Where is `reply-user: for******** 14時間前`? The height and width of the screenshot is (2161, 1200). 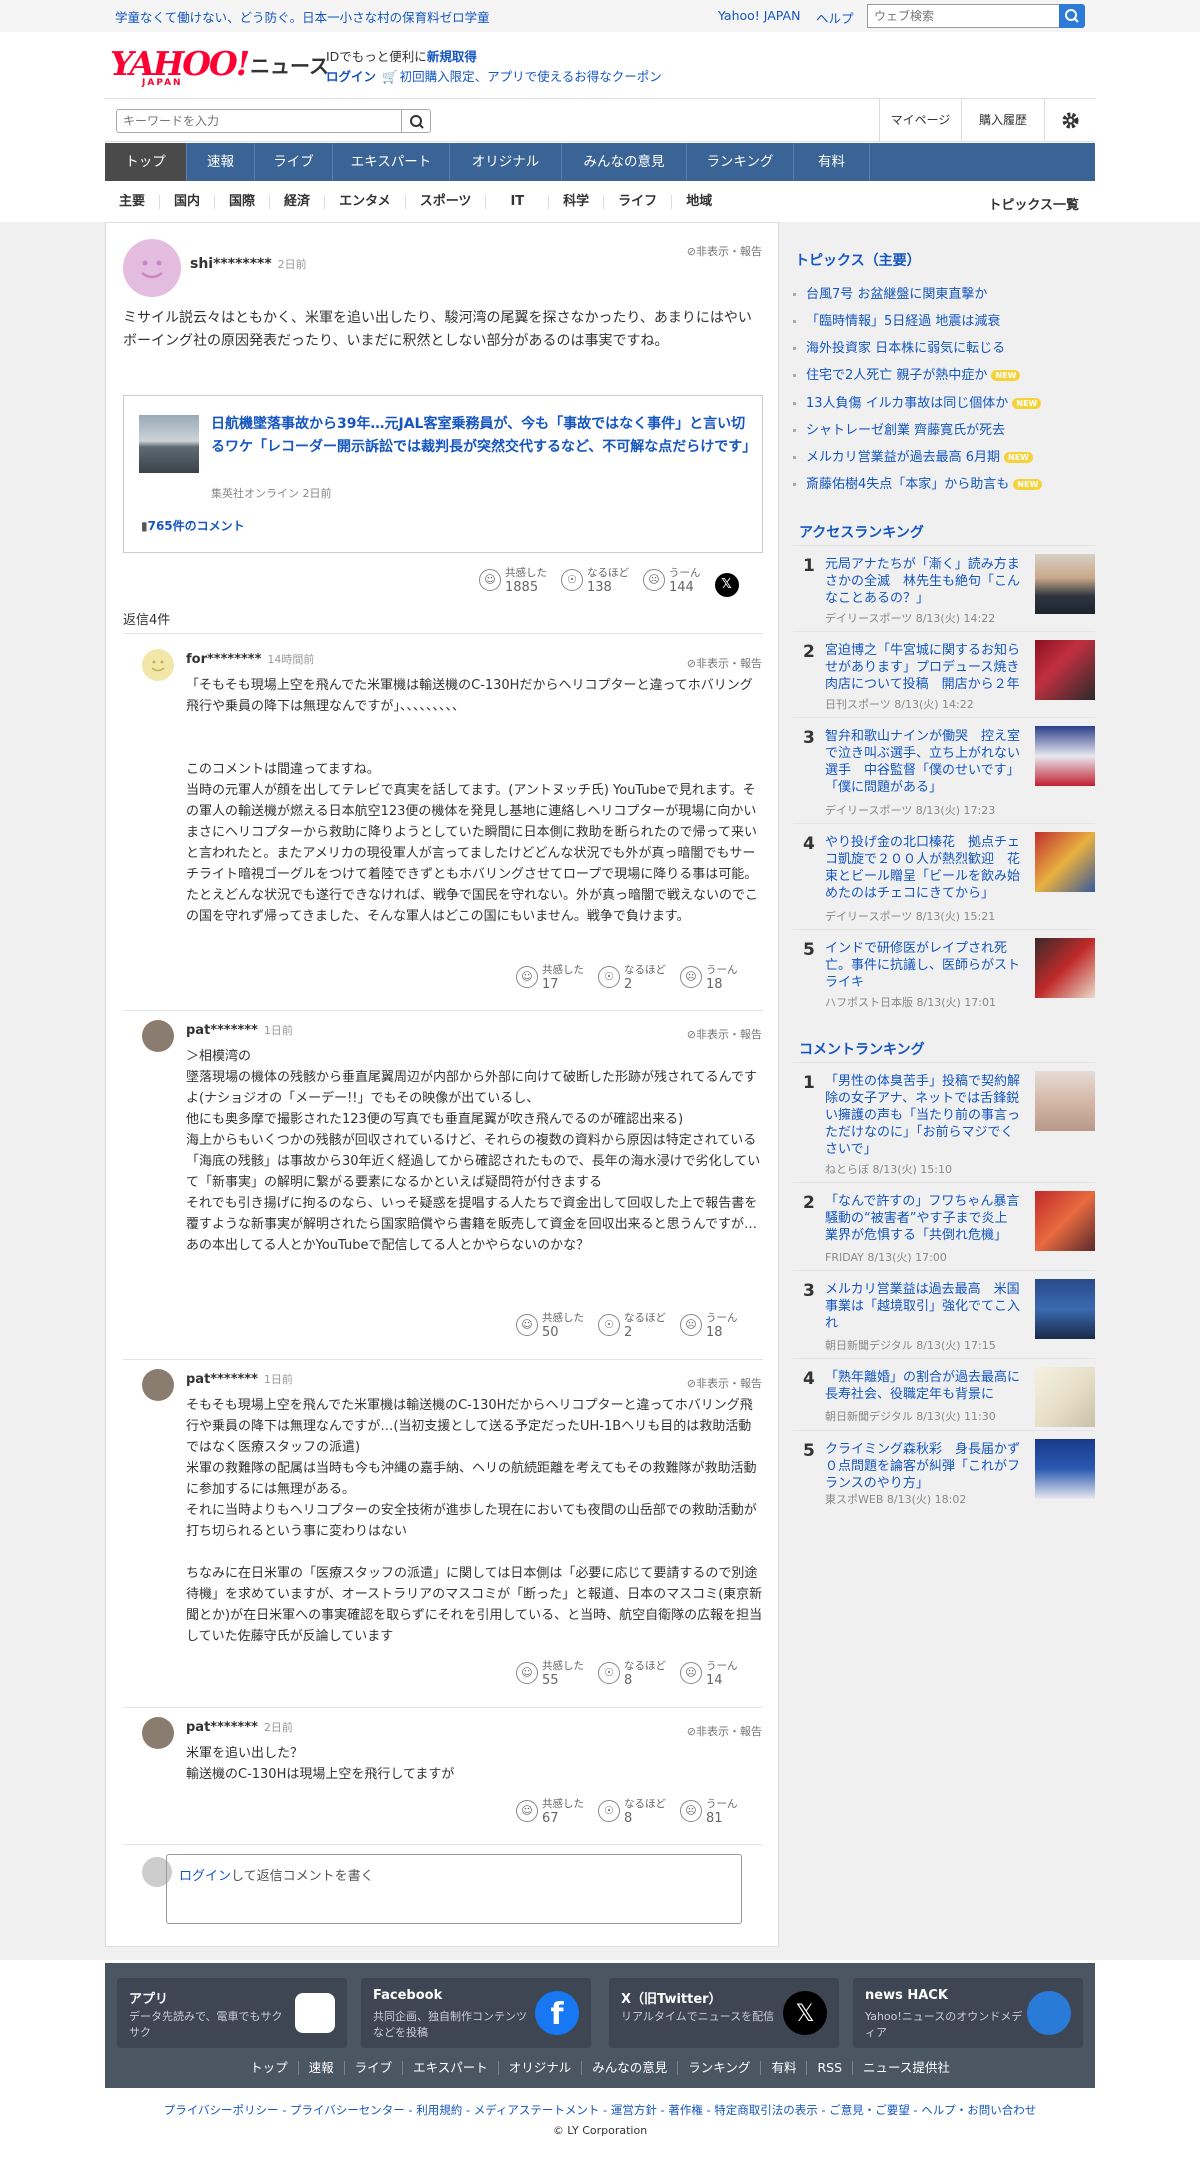 reply-user: for******** 14時間前 is located at coordinates (250, 659).